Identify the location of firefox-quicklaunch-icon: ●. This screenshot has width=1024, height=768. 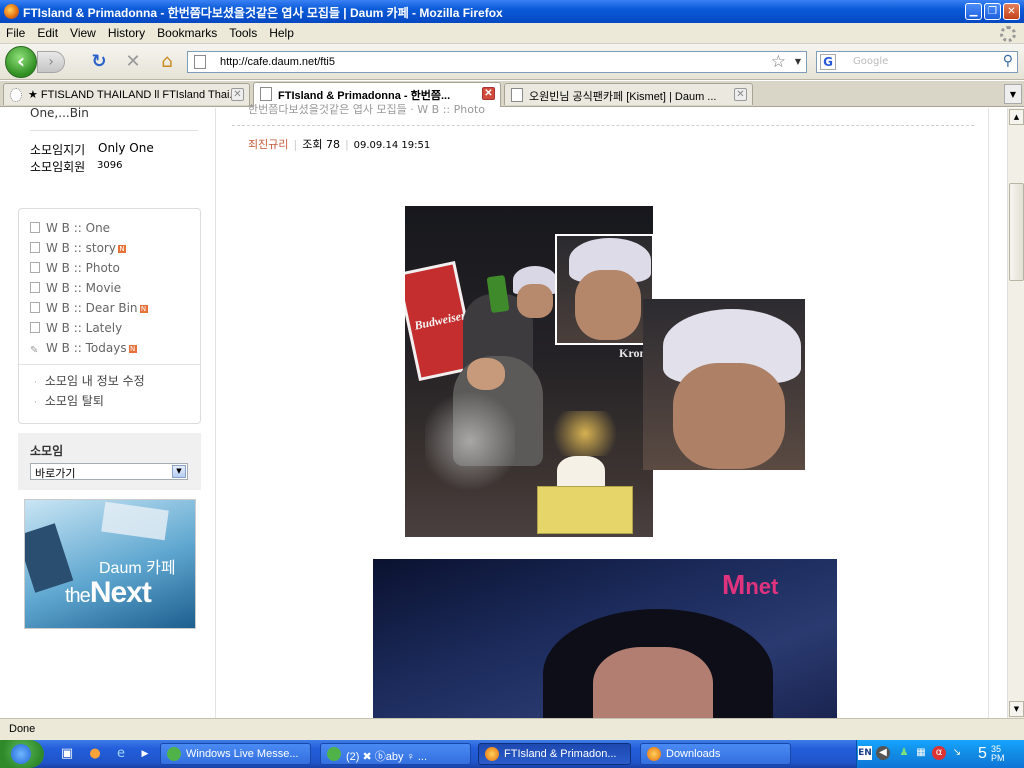
(95, 754).